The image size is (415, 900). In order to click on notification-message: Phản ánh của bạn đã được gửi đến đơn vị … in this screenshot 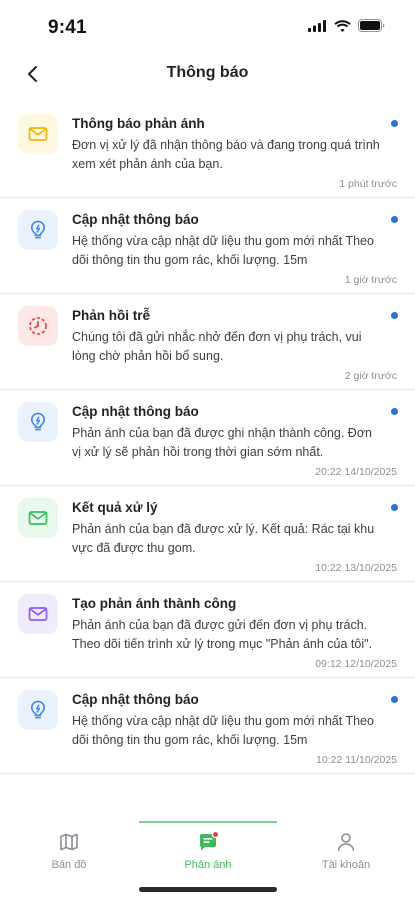, I will do `click(222, 634)`.